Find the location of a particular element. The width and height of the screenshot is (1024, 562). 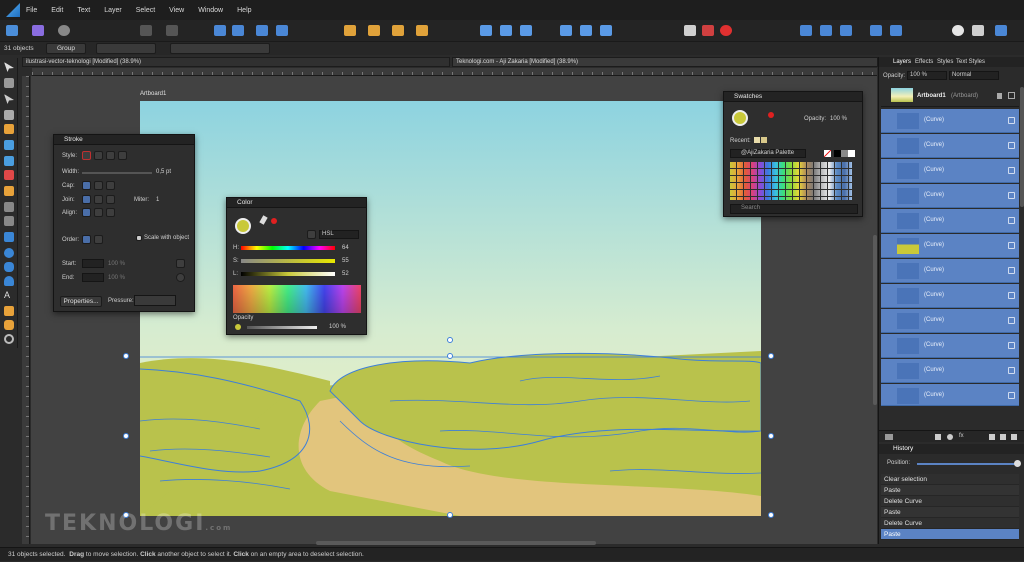

geometry-subtract-icon is located at coordinates (826, 30).